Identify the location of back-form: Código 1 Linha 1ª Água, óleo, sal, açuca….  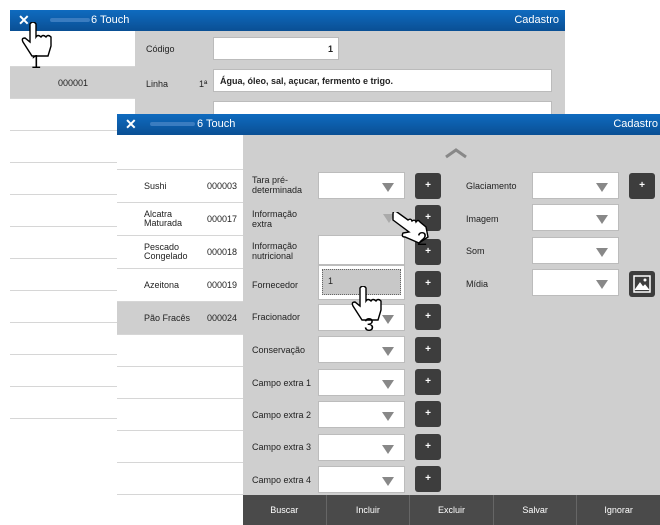
(350, 76).